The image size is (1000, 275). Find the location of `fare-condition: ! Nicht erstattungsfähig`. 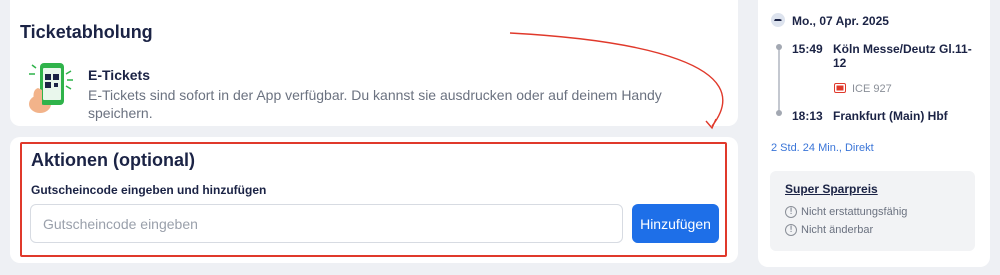

fare-condition: ! Nicht erstattungsfähig is located at coordinates (846, 212).